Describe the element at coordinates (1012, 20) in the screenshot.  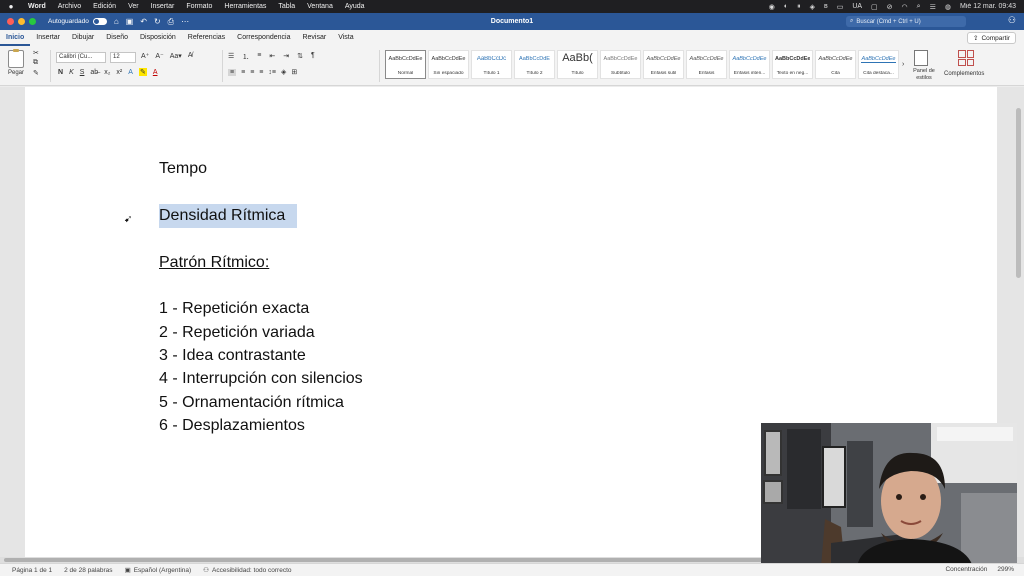
I see `account-icon: ⚇` at that location.